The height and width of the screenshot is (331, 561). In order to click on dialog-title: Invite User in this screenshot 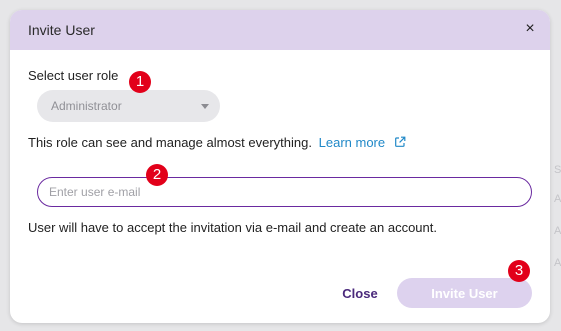, I will do `click(61, 30)`.